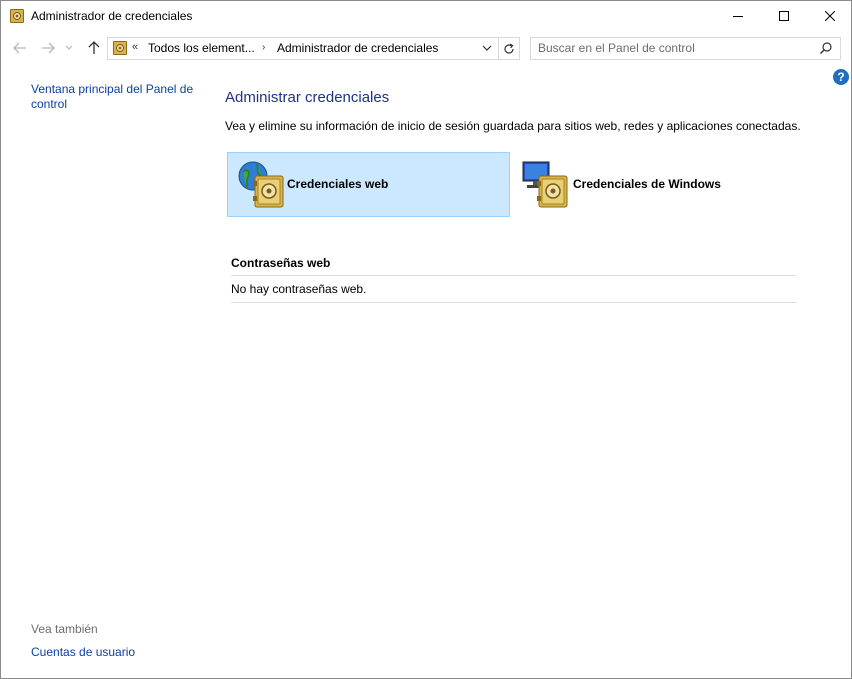 Image resolution: width=852 pixels, height=679 pixels. Describe the element at coordinates (307, 97) in the screenshot. I see `page-title: Administrar credenciales` at that location.